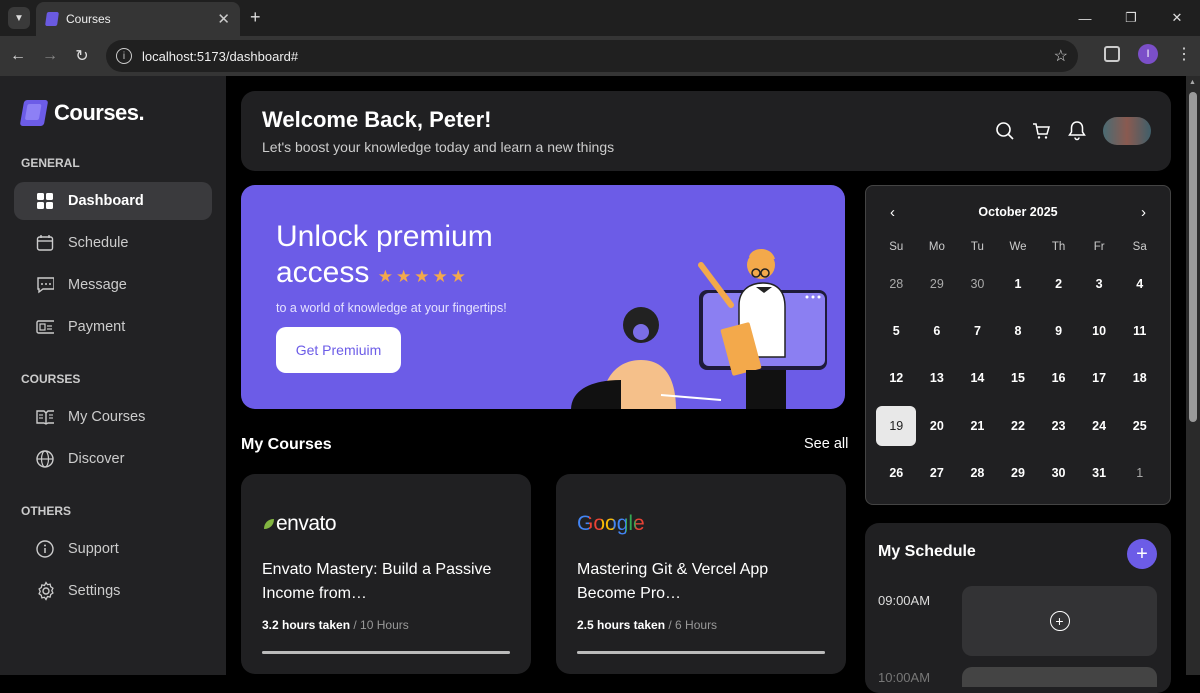 The width and height of the screenshot is (1200, 693). I want to click on new-tab-button: +, so click(255, 17).